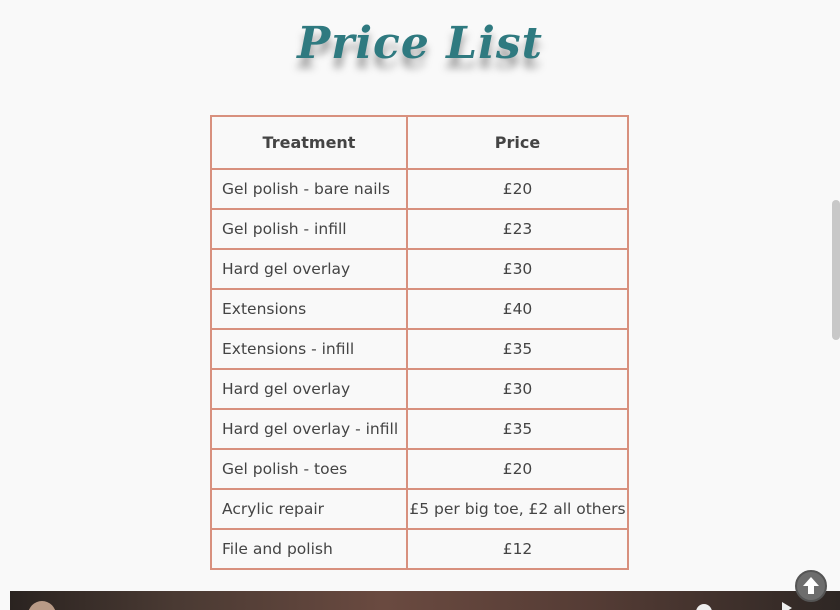 Image resolution: width=840 pixels, height=610 pixels. I want to click on arrow-up-circle-icon, so click(811, 585).